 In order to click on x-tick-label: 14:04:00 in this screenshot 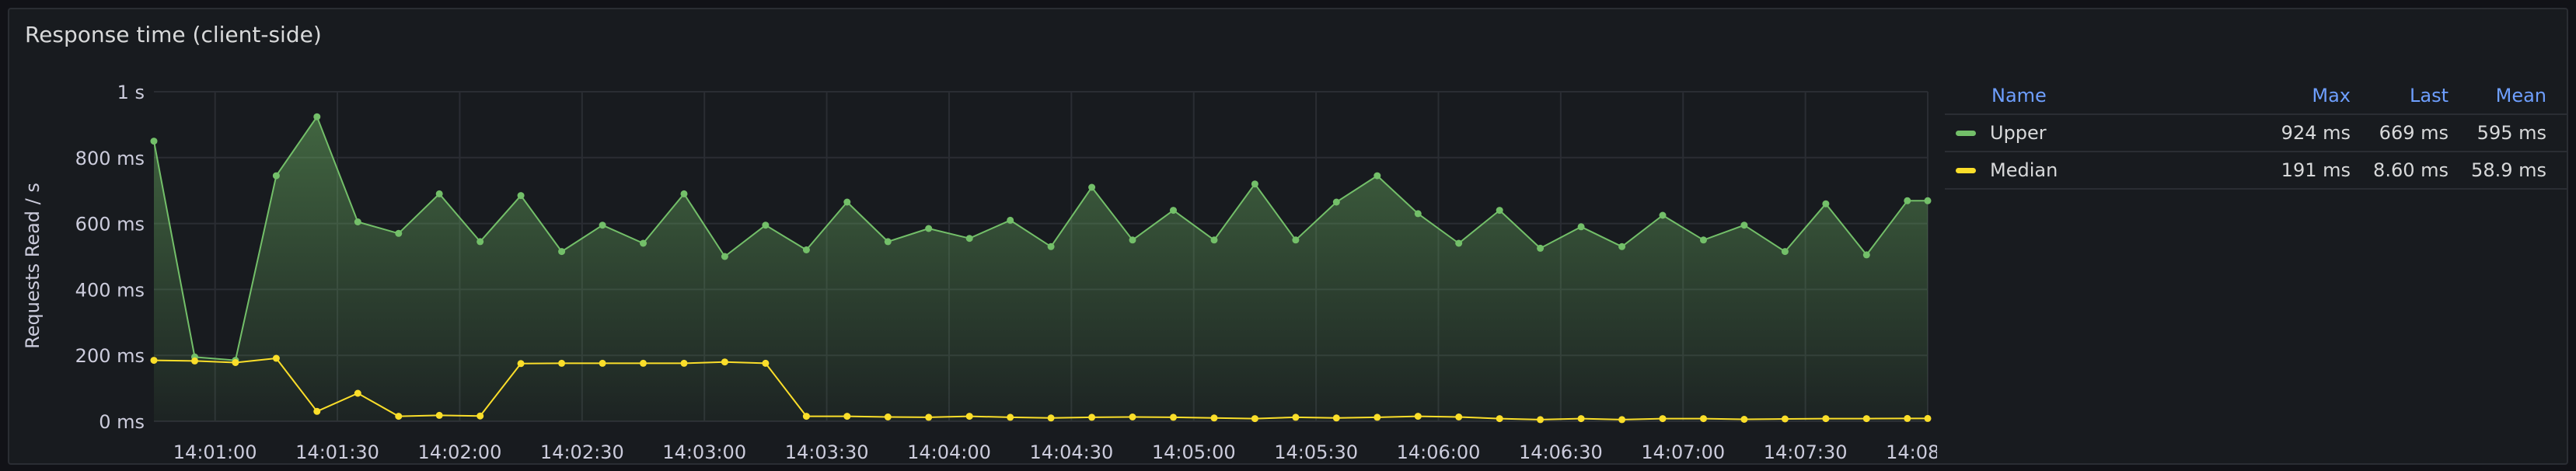, I will do `click(949, 452)`.